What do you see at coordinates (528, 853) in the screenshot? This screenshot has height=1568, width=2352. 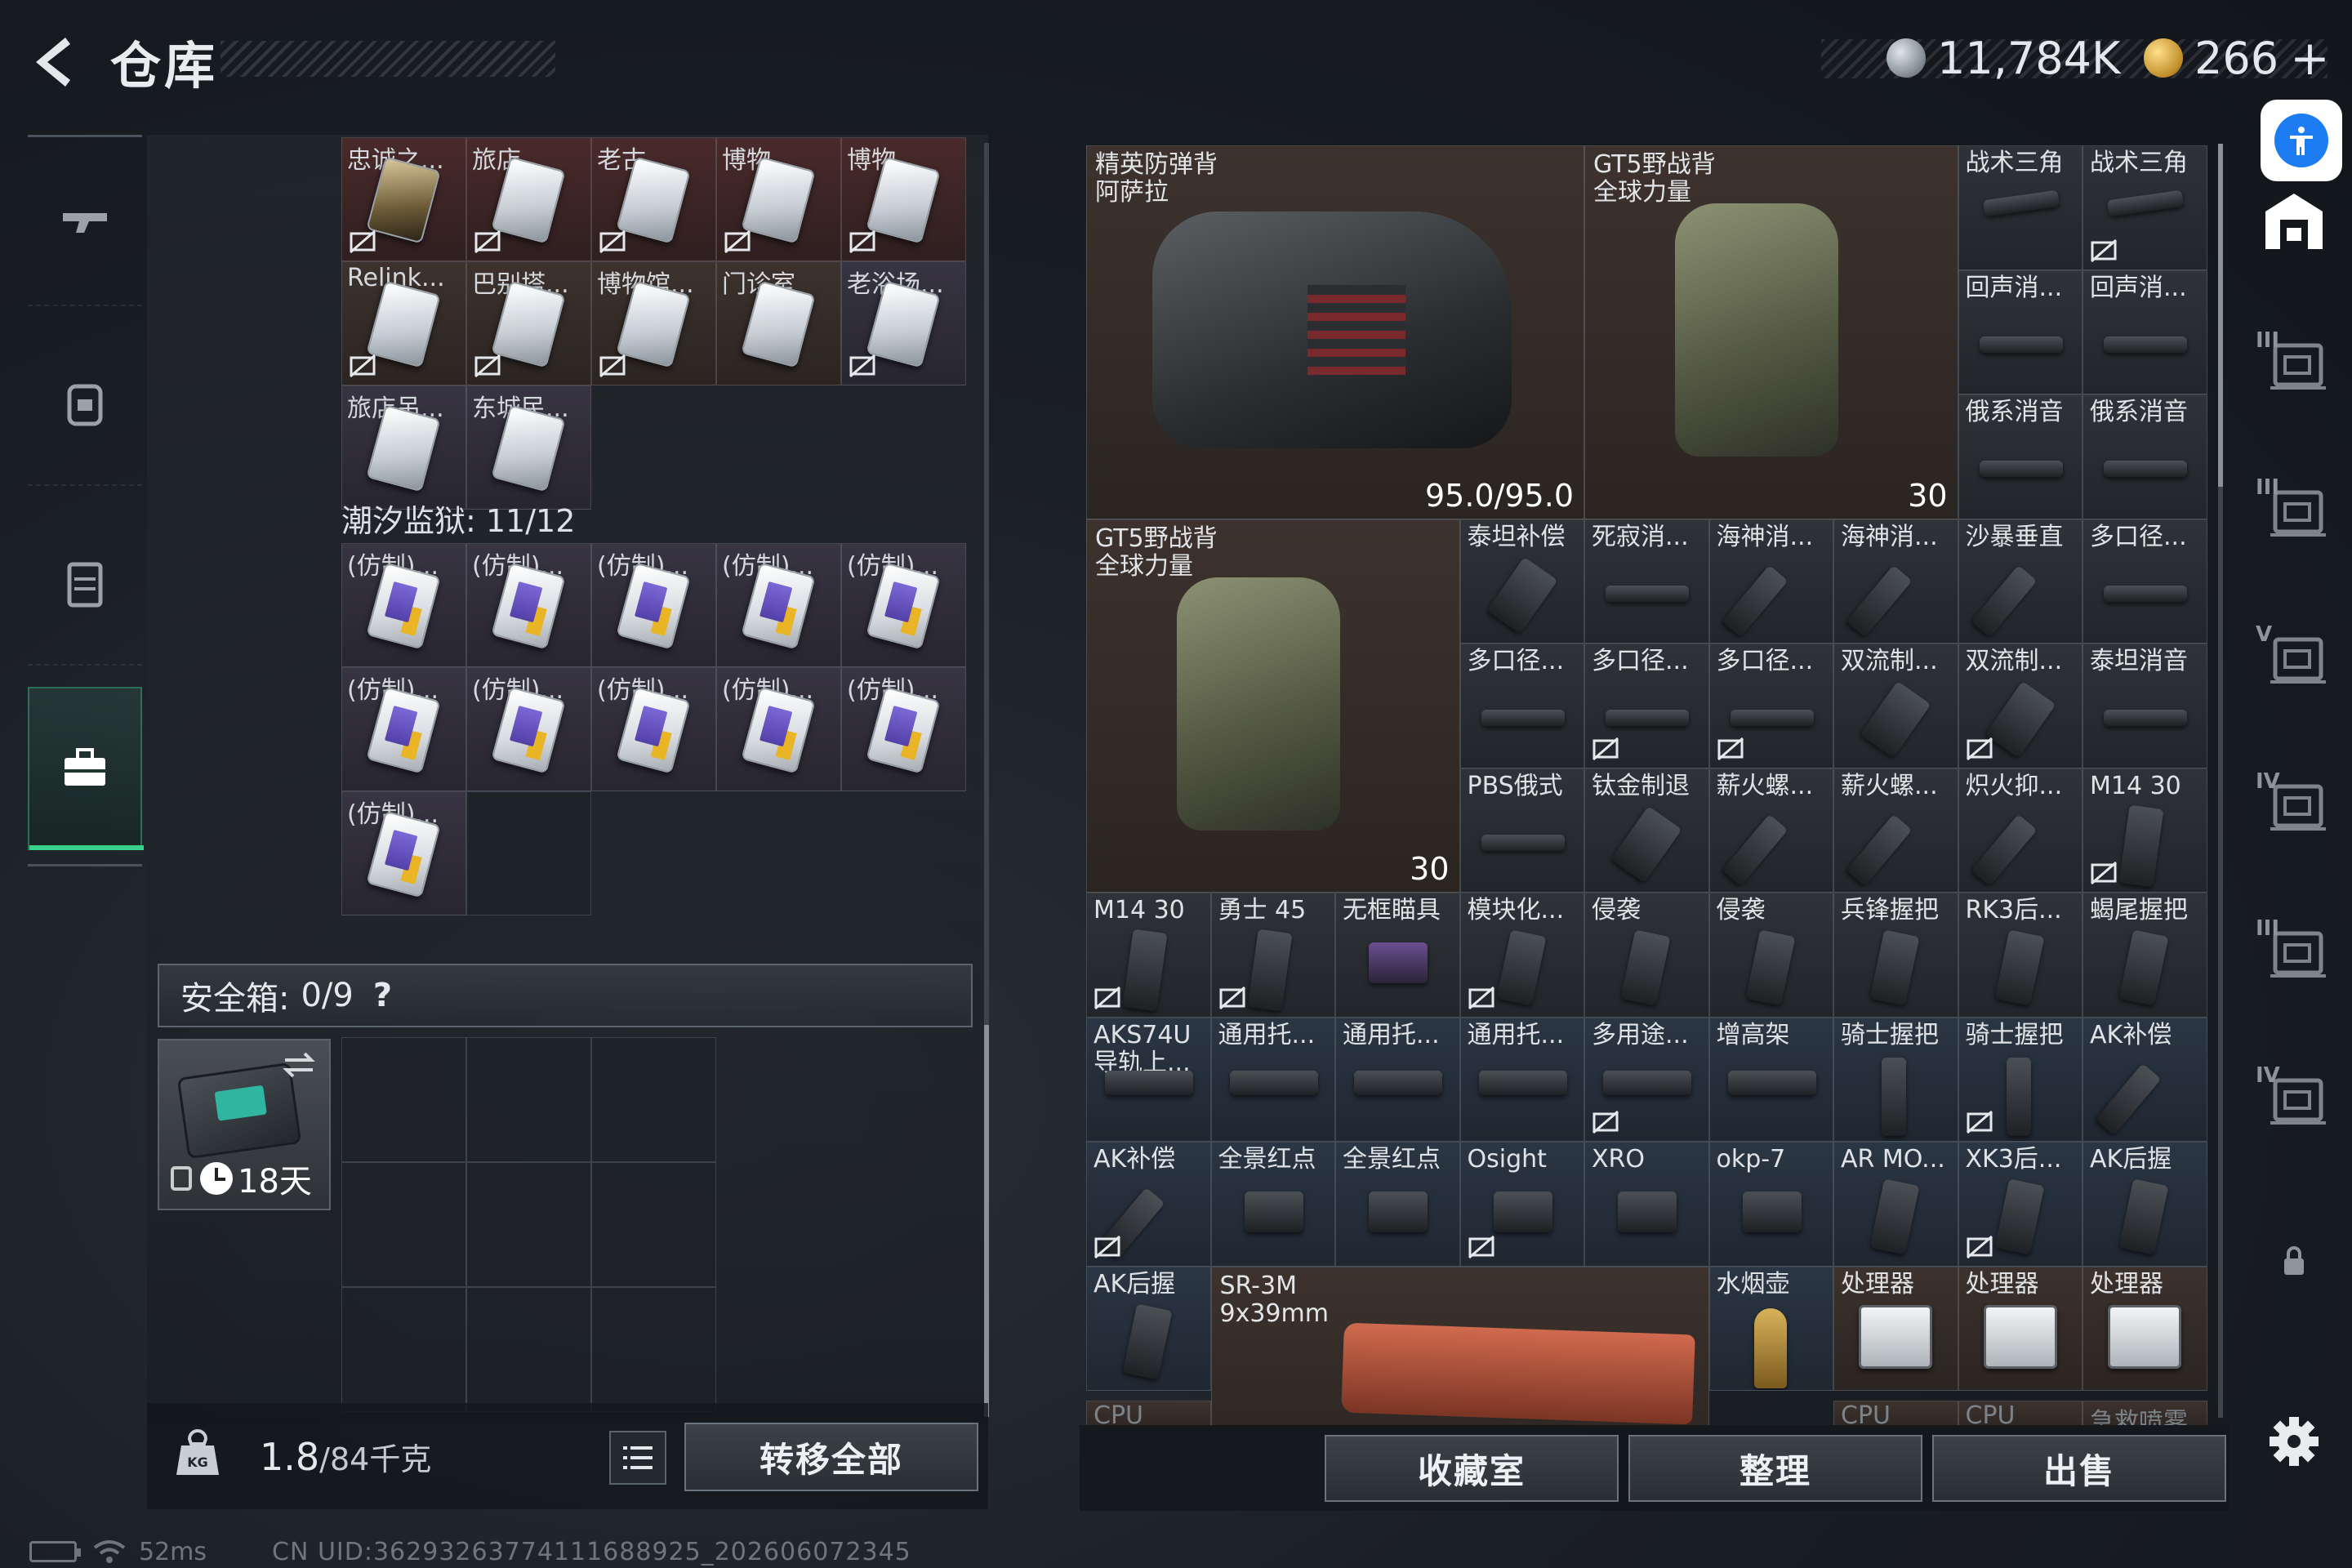 I see `empty-slot` at bounding box center [528, 853].